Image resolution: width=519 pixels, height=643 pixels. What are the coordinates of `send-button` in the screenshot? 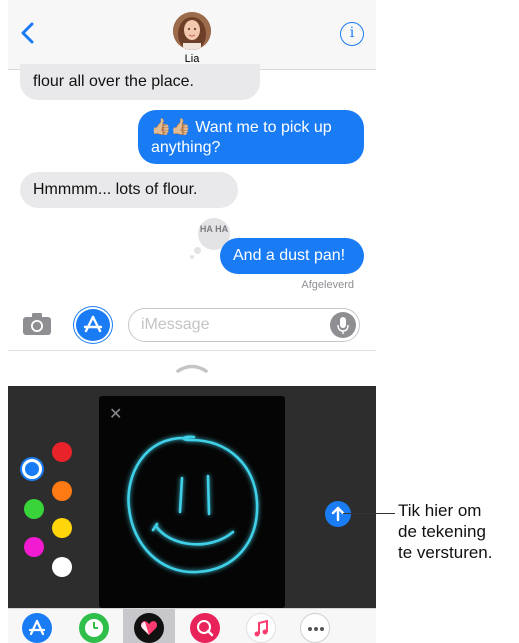 It's located at (338, 514).